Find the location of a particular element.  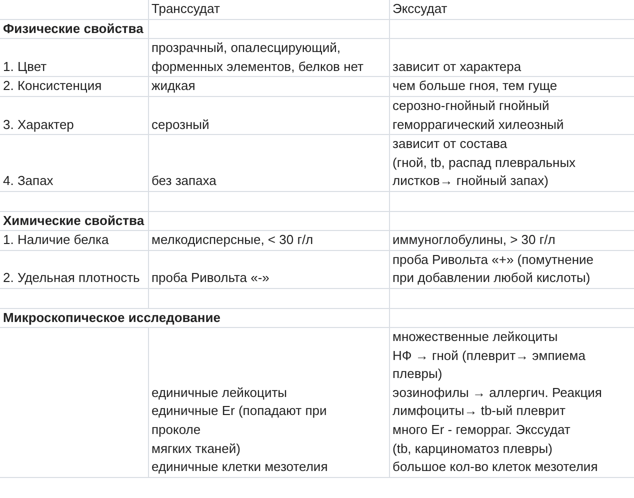

table-cell-text: жидкая is located at coordinates (174, 86).